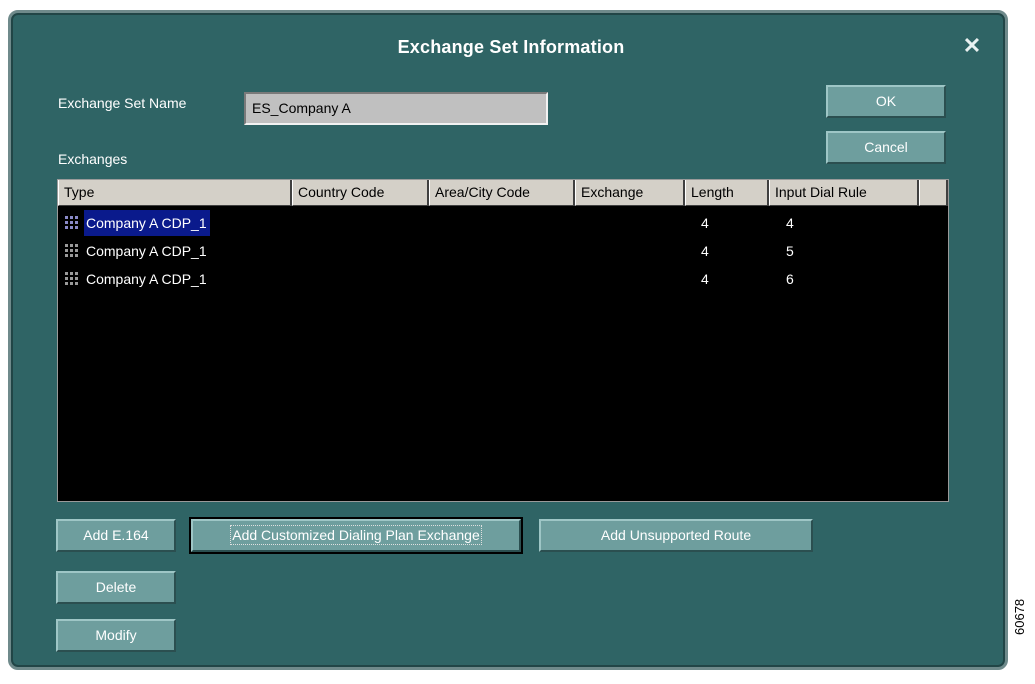 The width and height of the screenshot is (1035, 684). I want to click on close-icon: ✕, so click(972, 46).